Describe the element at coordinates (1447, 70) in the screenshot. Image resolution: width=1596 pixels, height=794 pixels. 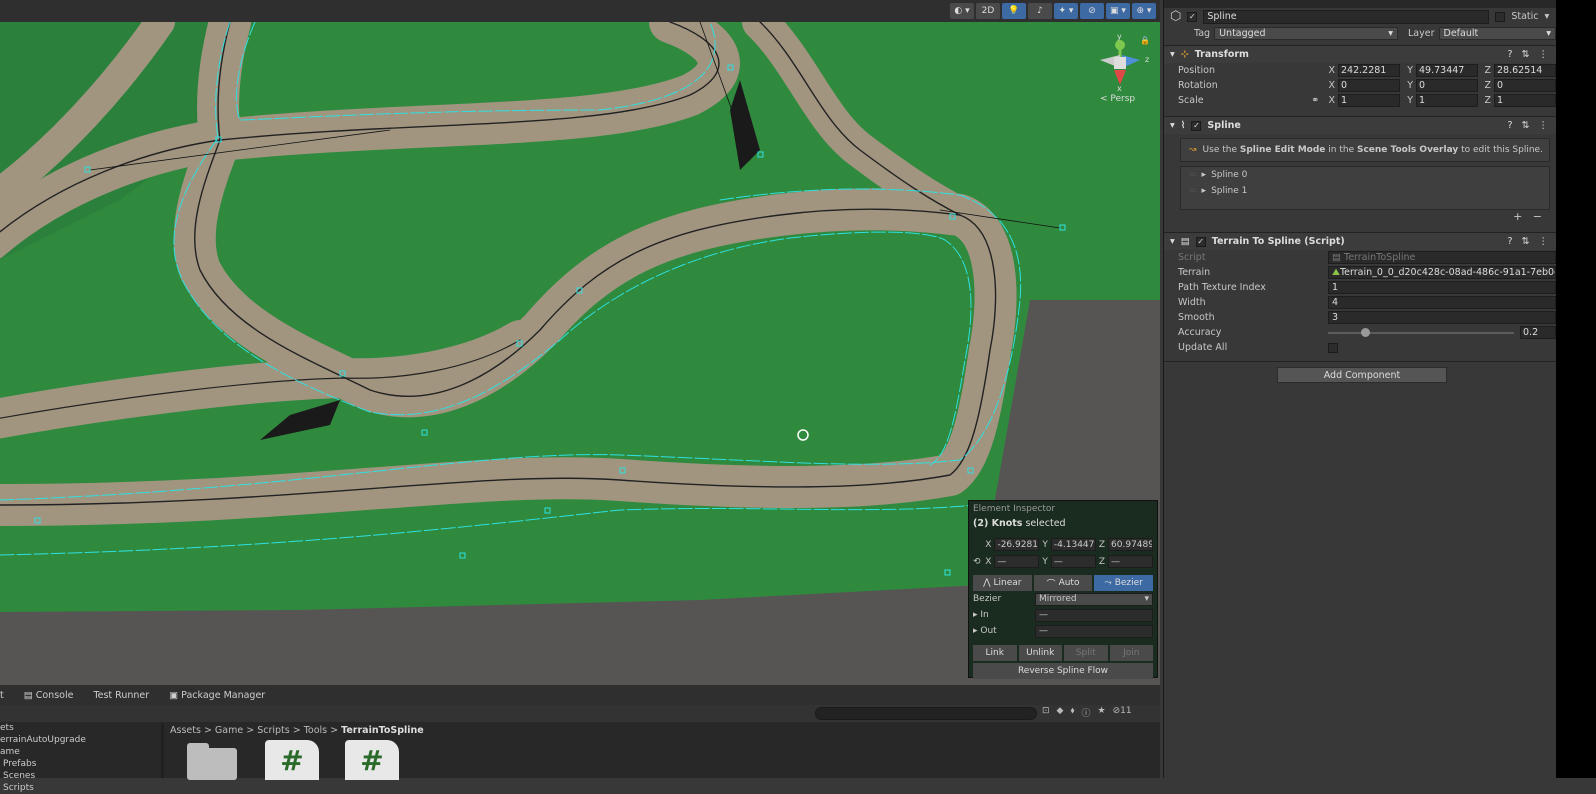
I see `position-y: 49.73447` at that location.